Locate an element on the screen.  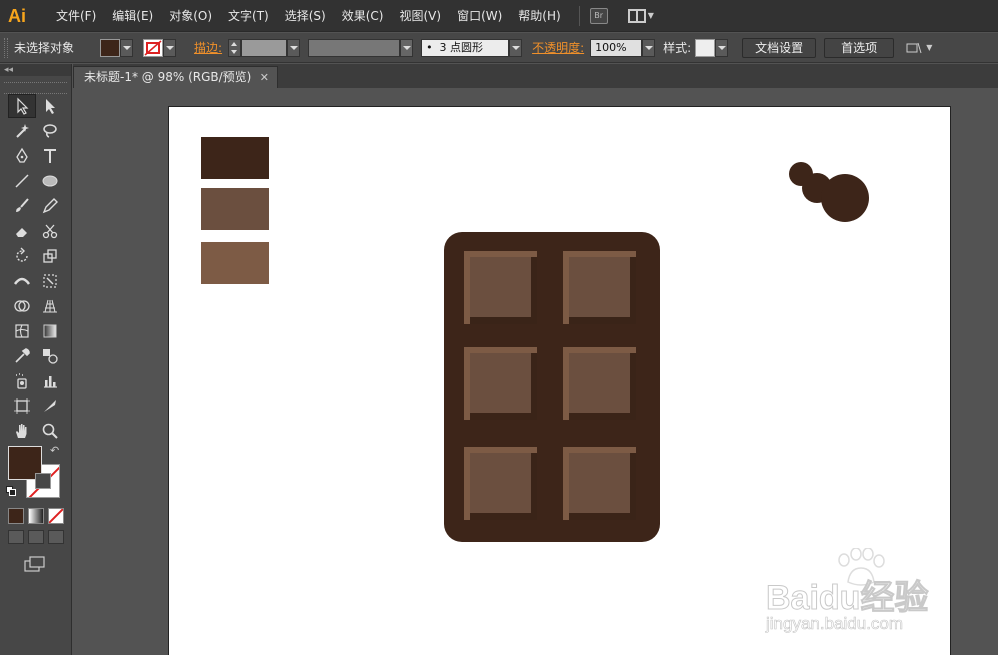
bubble-large is located at coordinates (845, 198).